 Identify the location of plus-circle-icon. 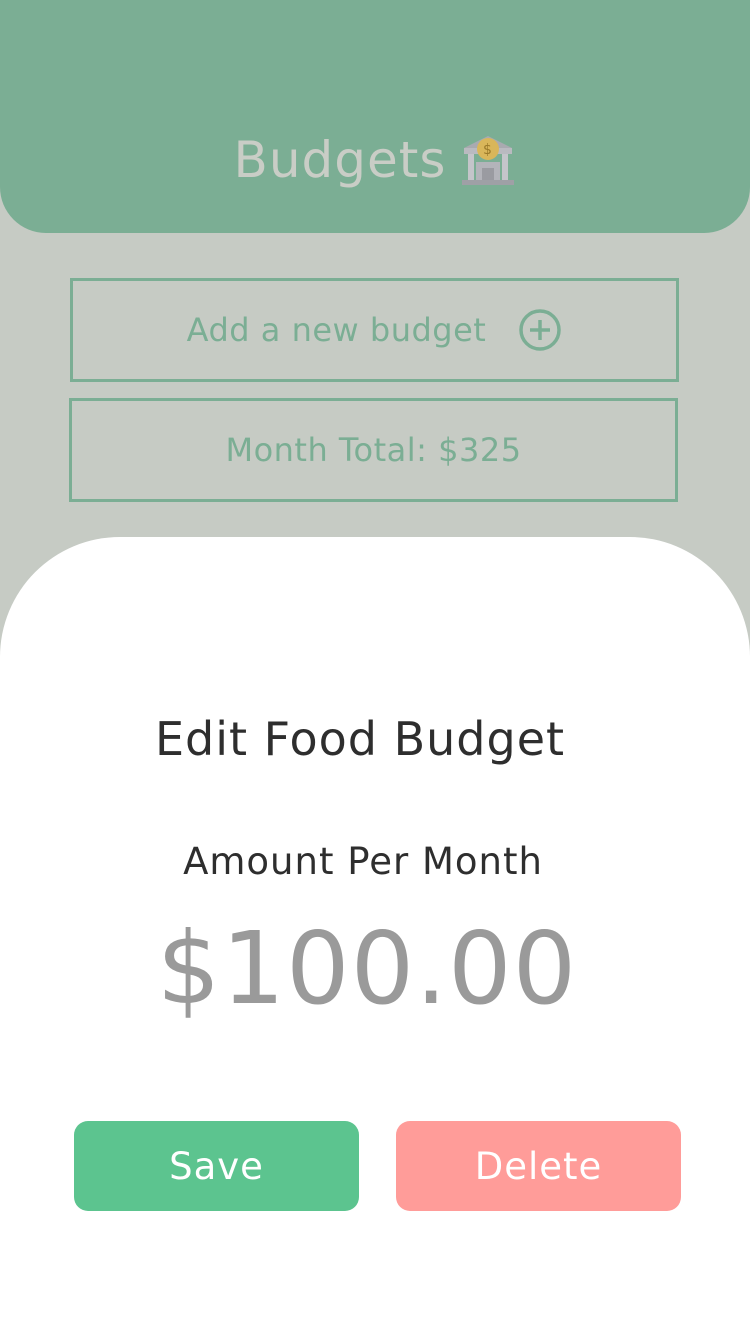
(540, 330).